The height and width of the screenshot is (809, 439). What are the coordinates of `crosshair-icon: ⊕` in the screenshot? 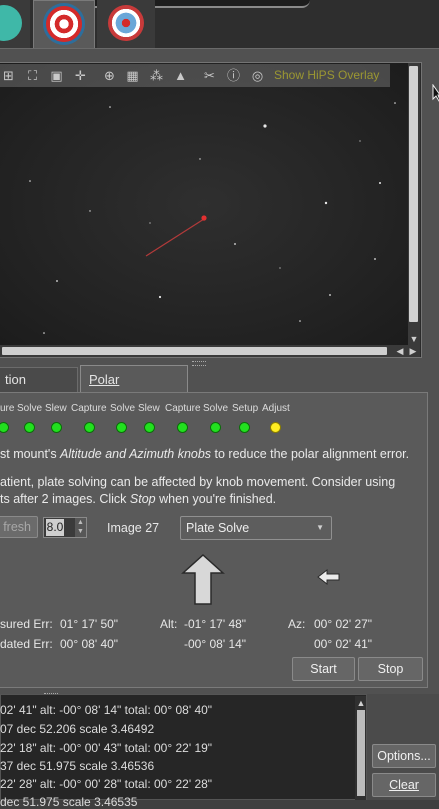 It's located at (109, 75).